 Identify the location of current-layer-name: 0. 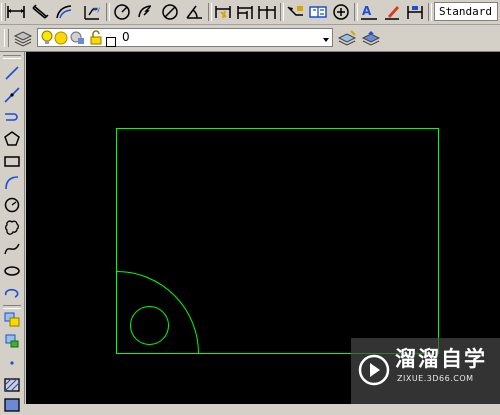
(126, 37).